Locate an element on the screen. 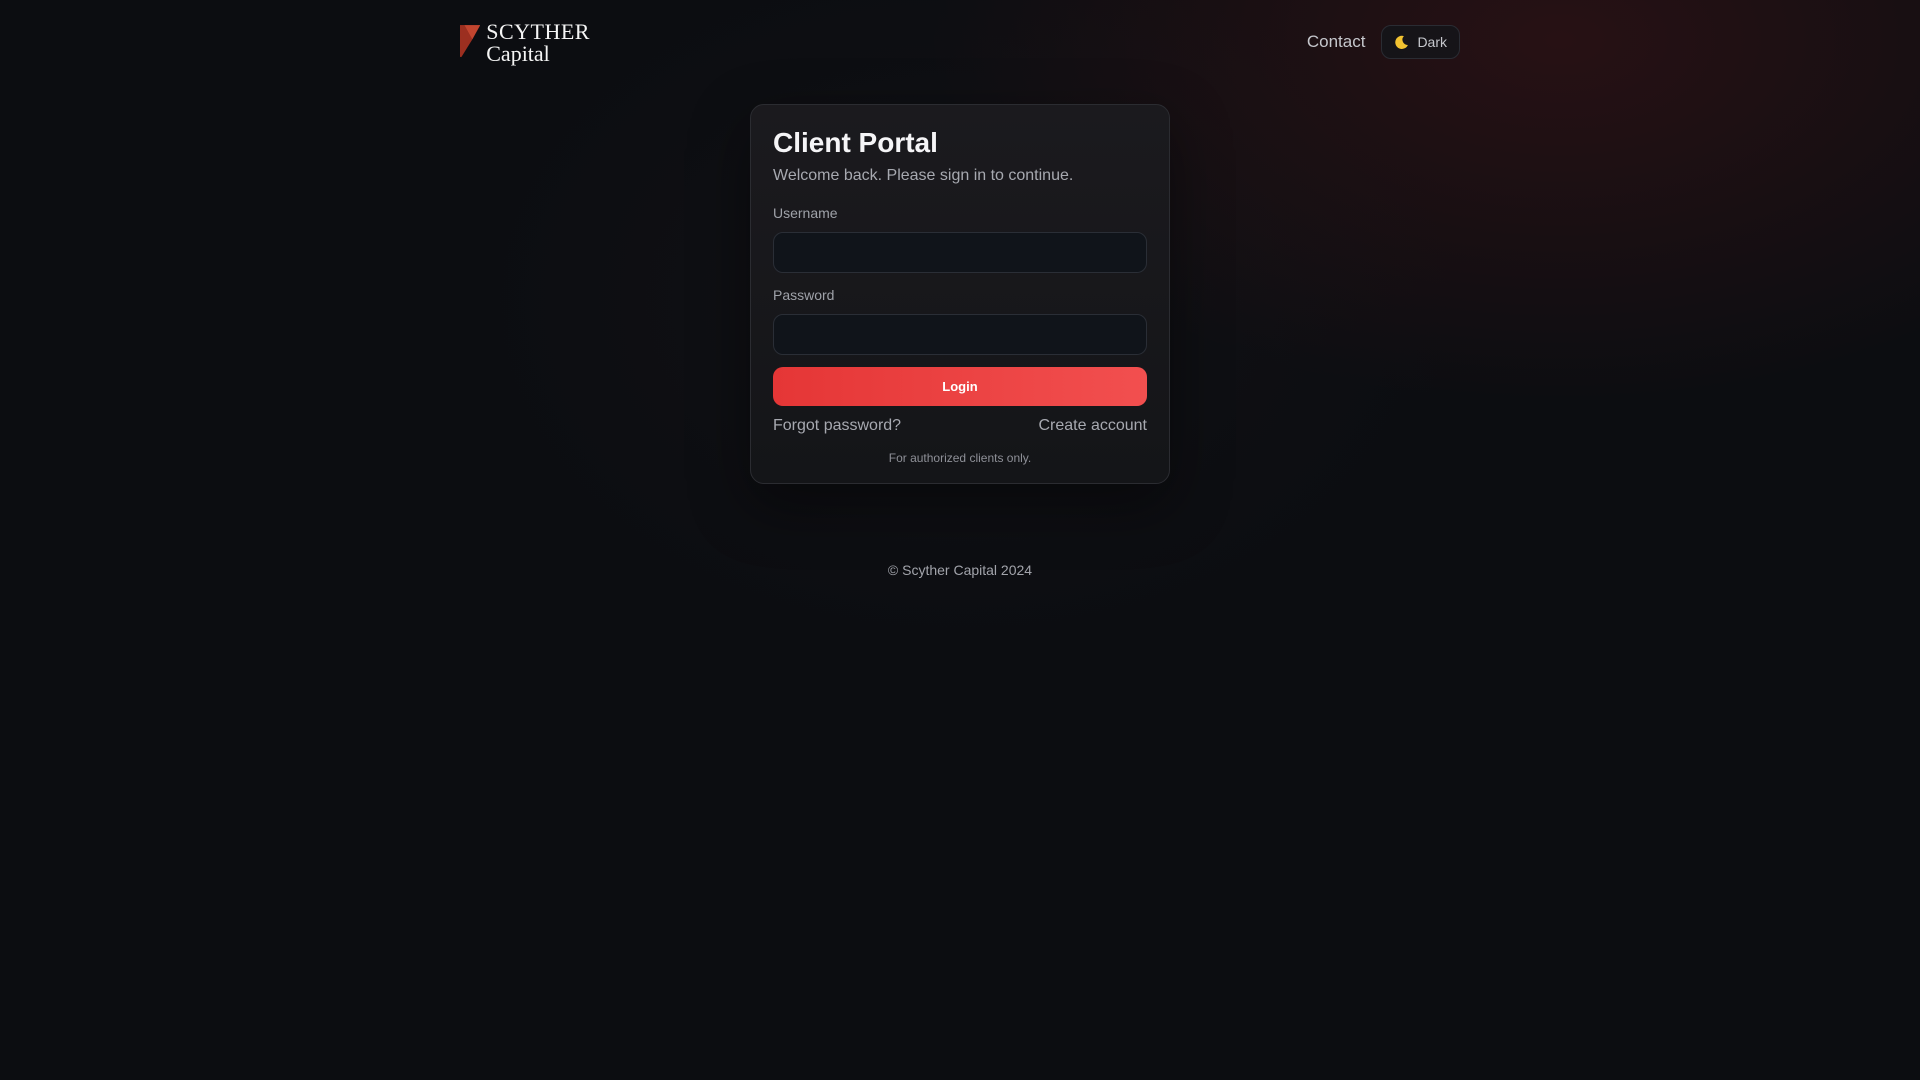 The image size is (1920, 1080). brand-logo: SCYTHER Capital is located at coordinates (525, 42).